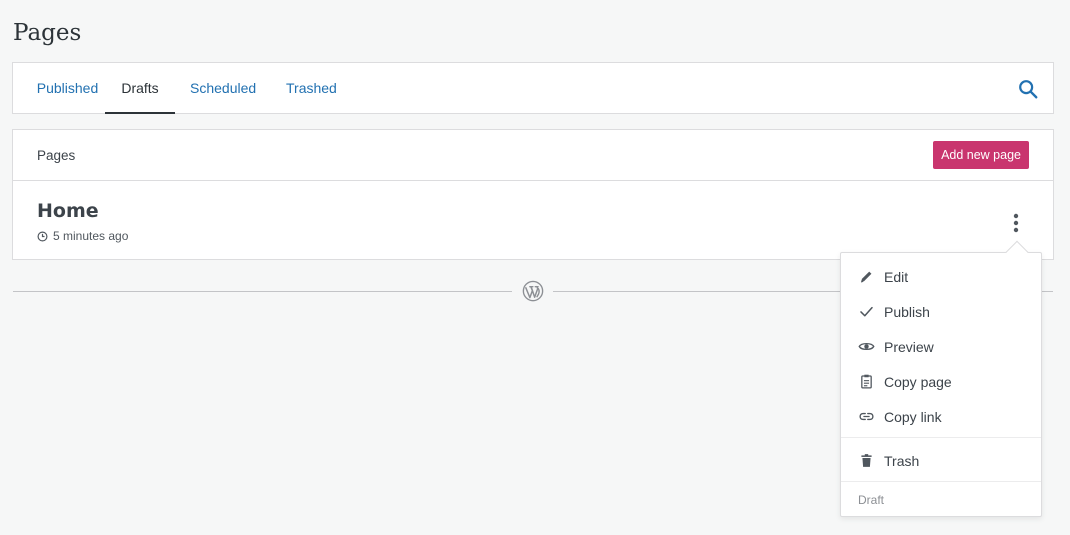  Describe the element at coordinates (918, 381) in the screenshot. I see `menu-item-label: Copy page` at that location.